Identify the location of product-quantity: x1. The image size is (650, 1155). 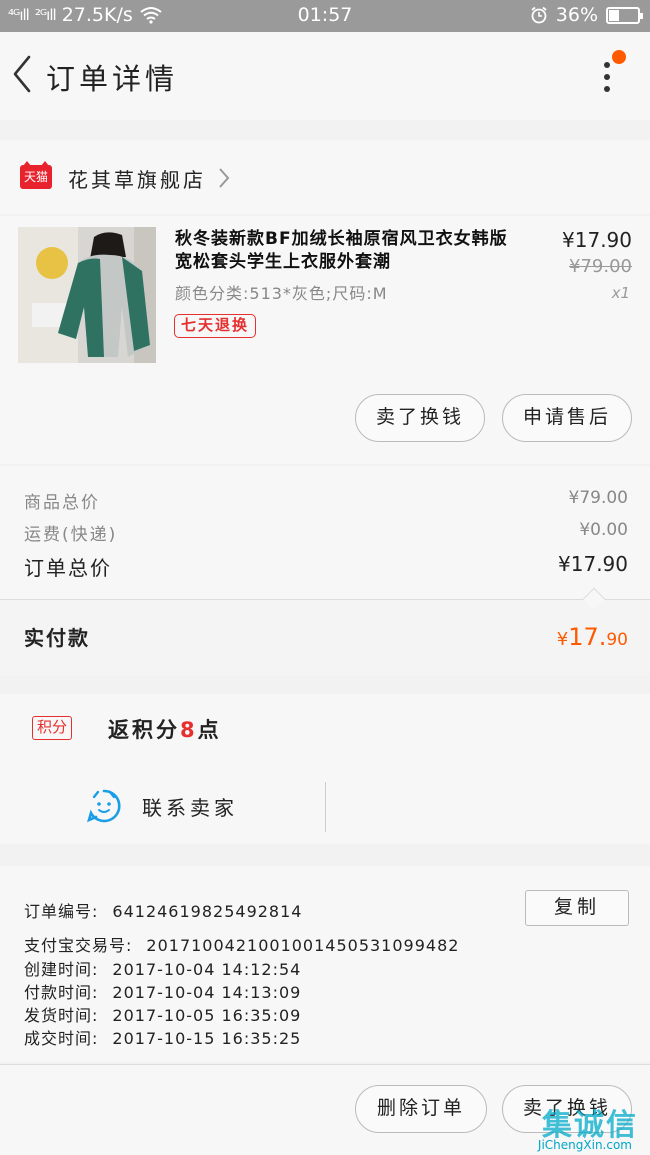
(620, 293).